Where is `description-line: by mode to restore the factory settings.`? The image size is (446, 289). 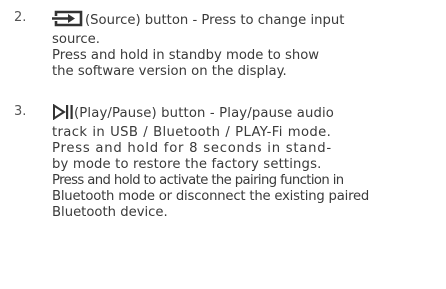
description-line: by mode to restore the factory settings. is located at coordinates (187, 164).